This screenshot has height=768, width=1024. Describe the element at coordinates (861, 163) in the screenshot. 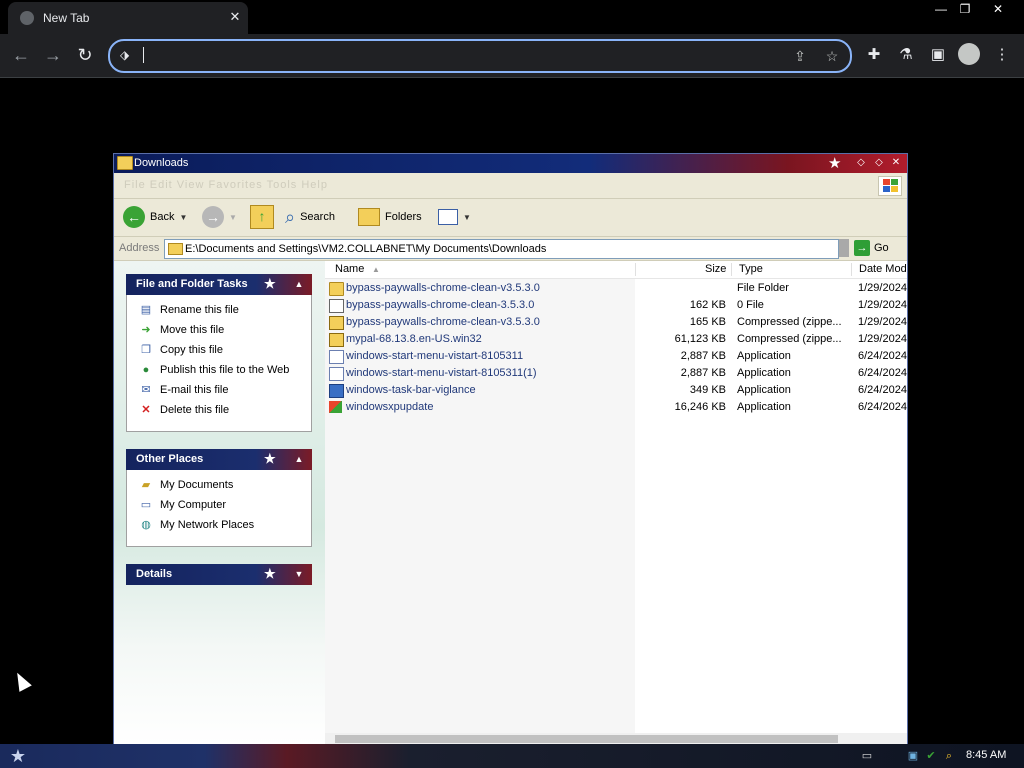

I see `minimize-icon: ◇` at that location.